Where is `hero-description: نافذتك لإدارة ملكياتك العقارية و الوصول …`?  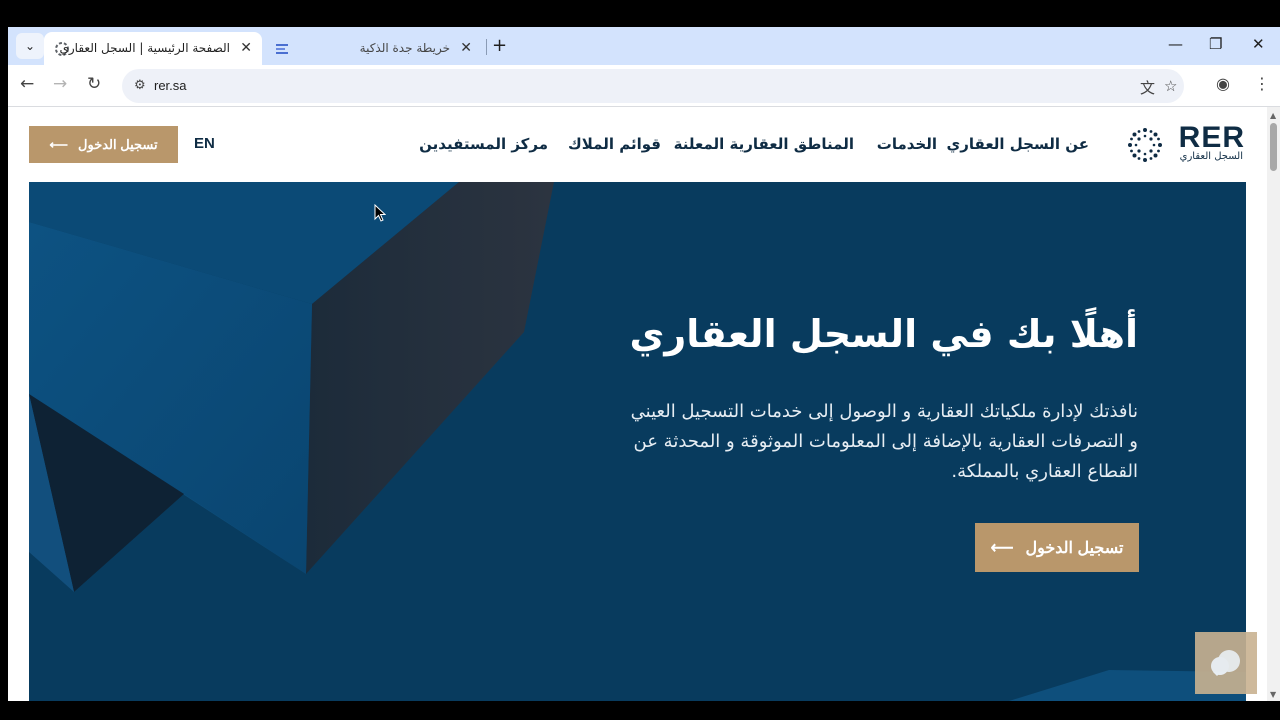 hero-description: نافذتك لإدارة ملكياتك العقارية و الوصول … is located at coordinates (884, 441).